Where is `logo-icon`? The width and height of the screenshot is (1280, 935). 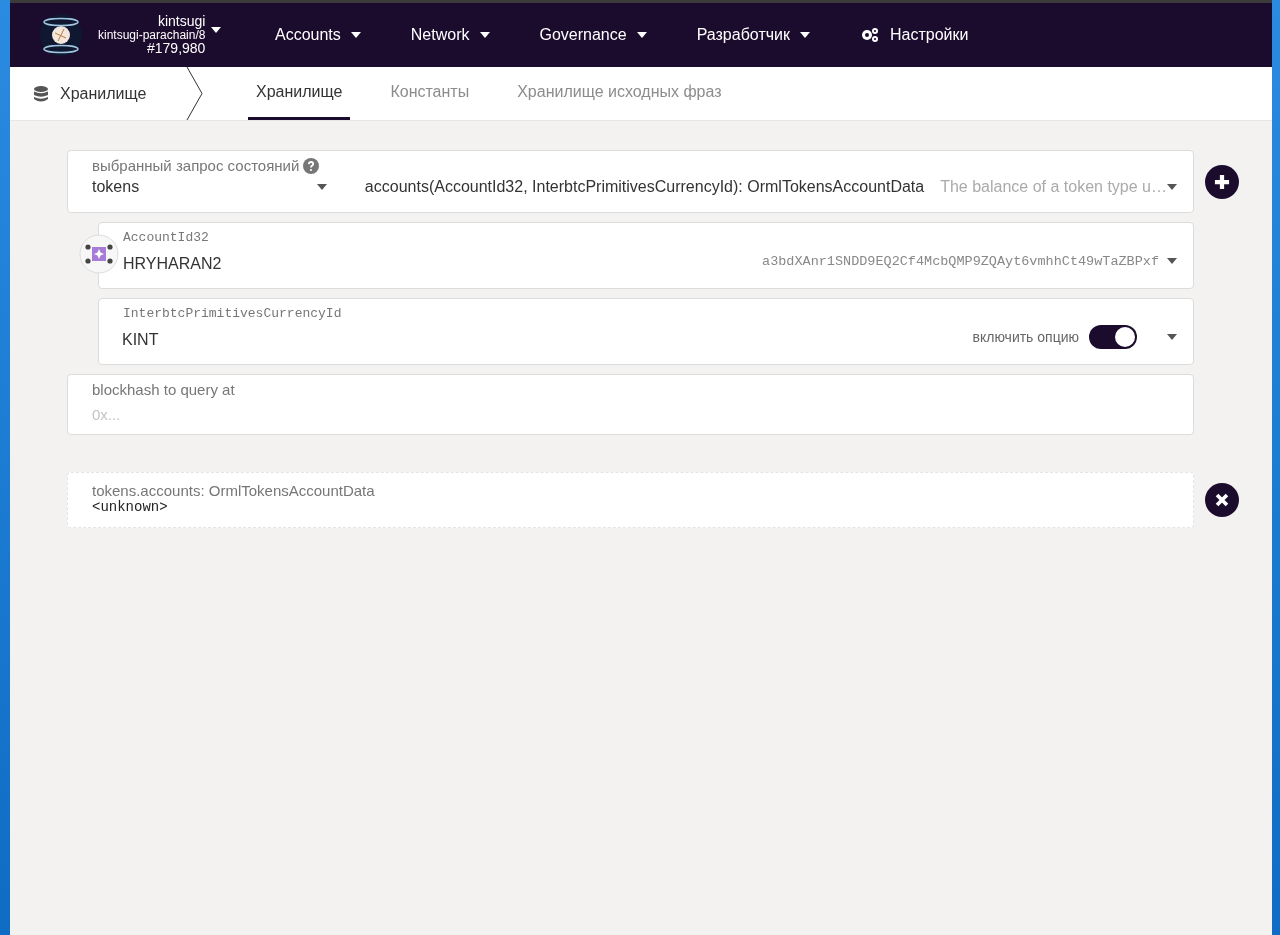 logo-icon is located at coordinates (61, 35).